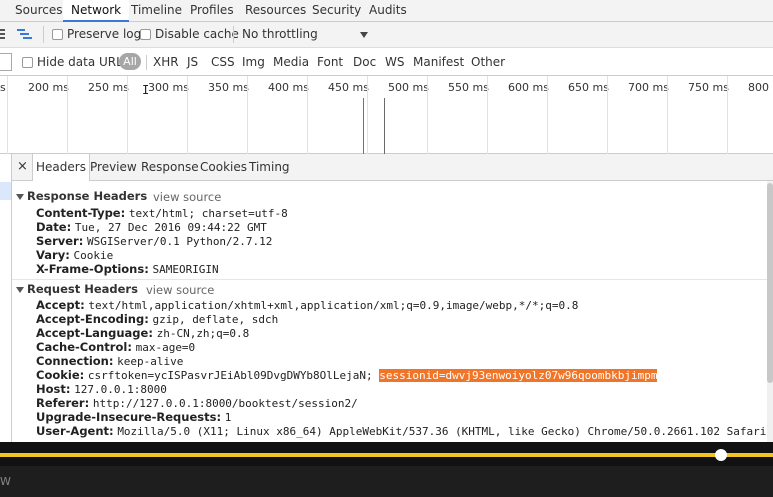 The height and width of the screenshot is (497, 773). Describe the element at coordinates (269, 167) in the screenshot. I see `tab-timing: Timing` at that location.